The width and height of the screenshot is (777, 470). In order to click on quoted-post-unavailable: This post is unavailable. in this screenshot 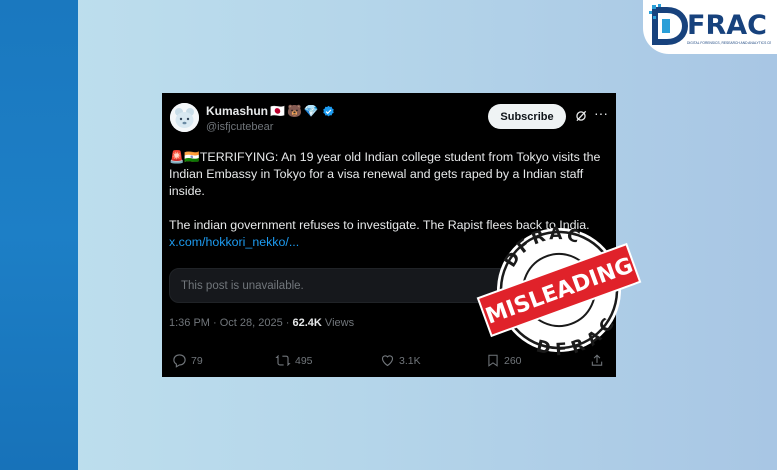, I will do `click(389, 285)`.